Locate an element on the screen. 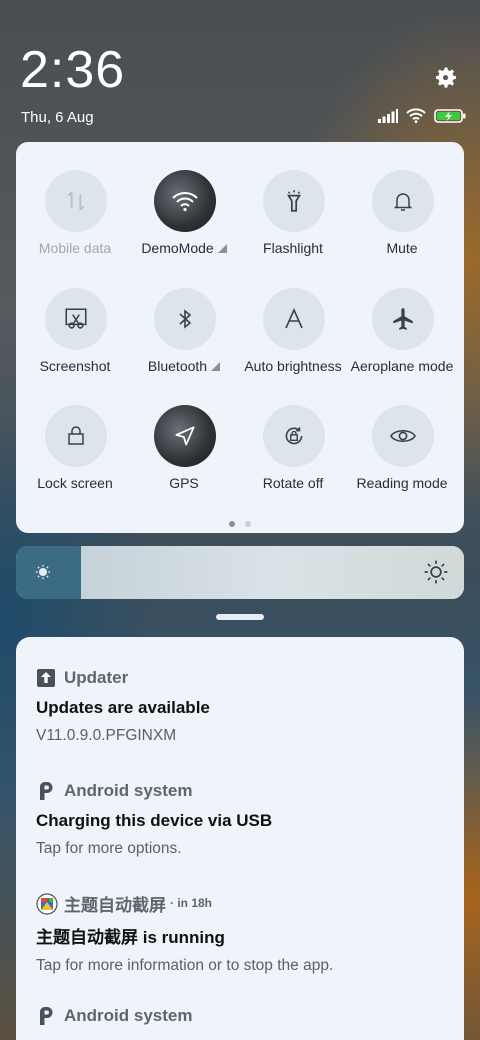 This screenshot has width=480, height=1040. tile-rotate-off: Rotate off is located at coordinates (293, 460).